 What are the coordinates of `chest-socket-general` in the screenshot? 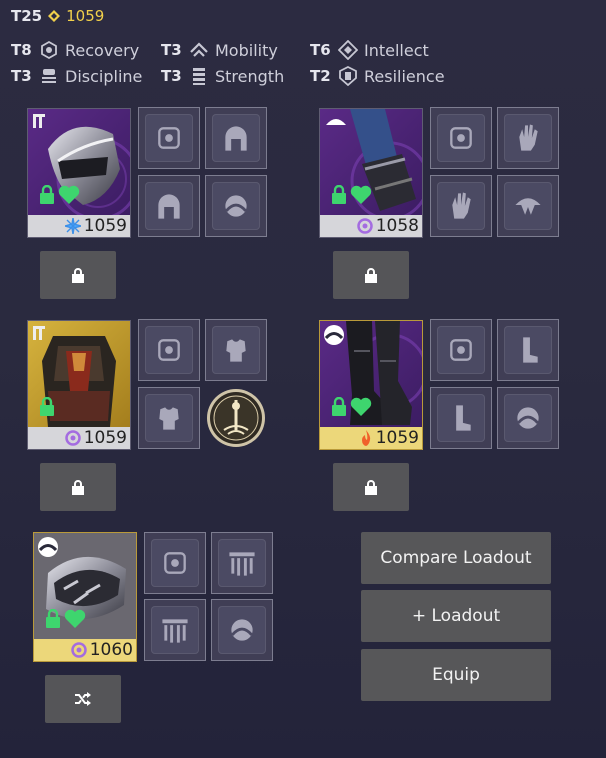 It's located at (169, 350).